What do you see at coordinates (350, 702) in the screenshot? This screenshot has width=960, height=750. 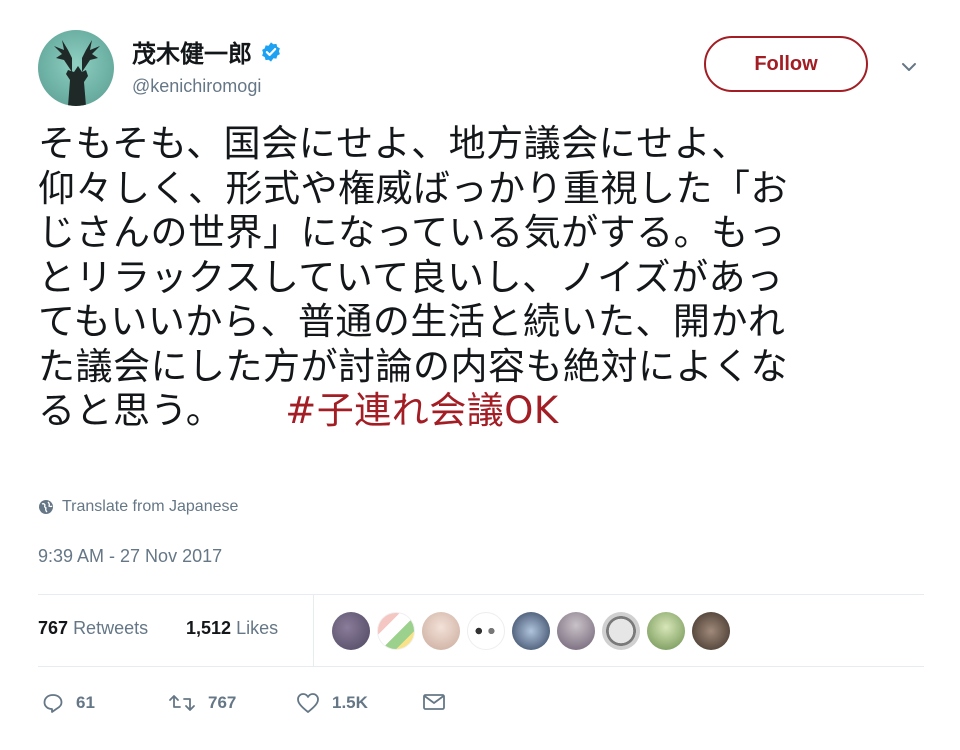 I see `like-count: 1.5K` at bounding box center [350, 702].